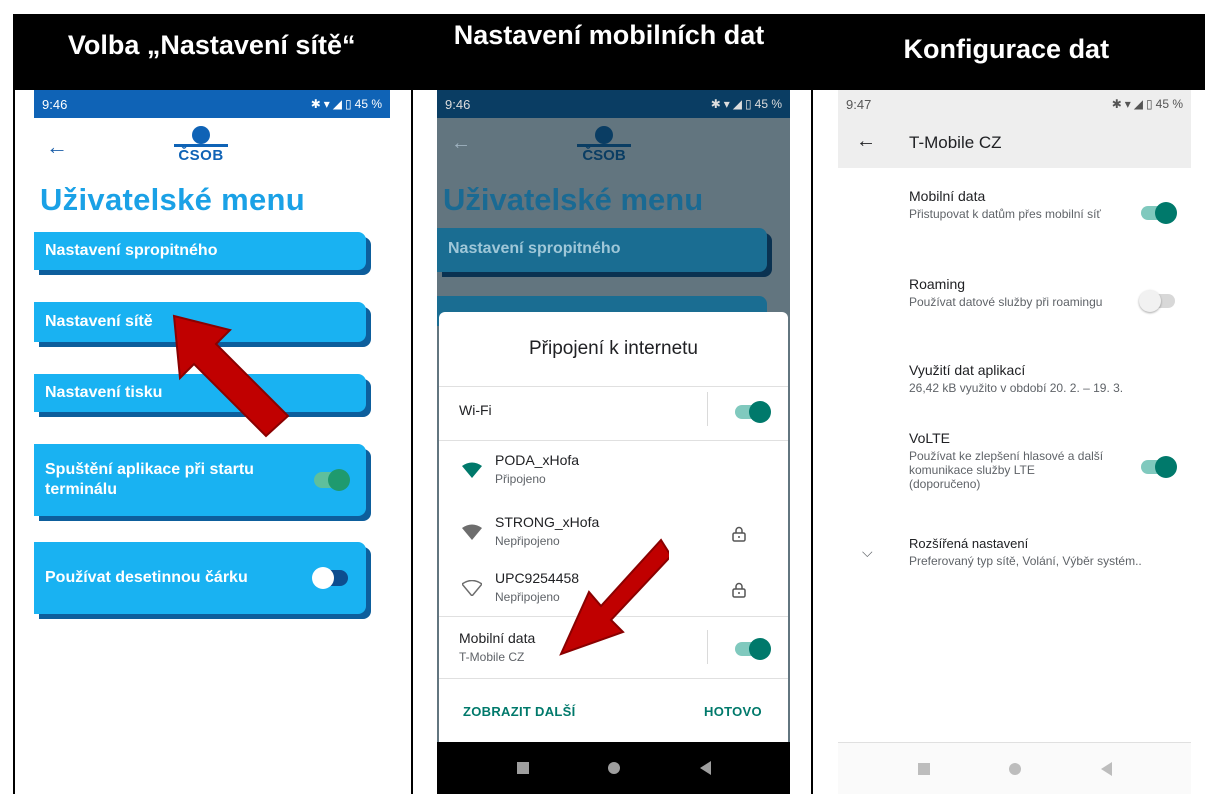 This screenshot has width=1205, height=794. Describe the element at coordinates (547, 522) in the screenshot. I see `network-ssid: STRONG_xHofa` at that location.